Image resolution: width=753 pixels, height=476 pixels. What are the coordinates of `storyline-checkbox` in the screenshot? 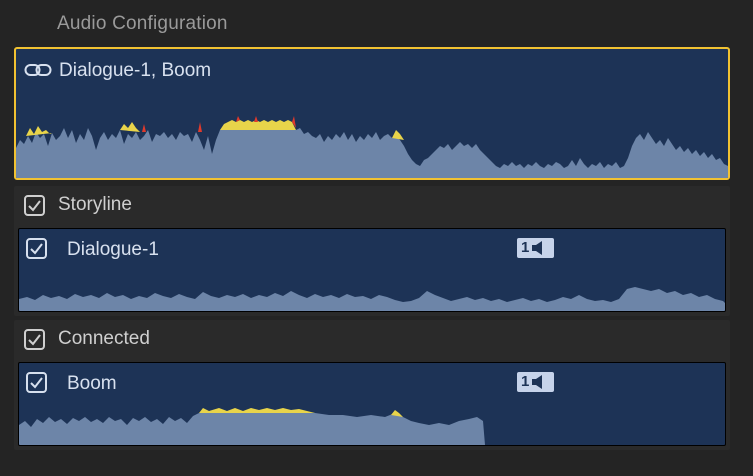 It's located at (34, 205).